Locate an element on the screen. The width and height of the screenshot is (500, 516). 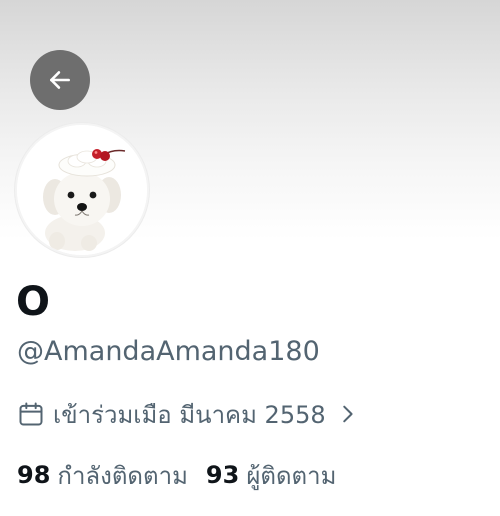
chevron-right-icon is located at coordinates (347, 414).